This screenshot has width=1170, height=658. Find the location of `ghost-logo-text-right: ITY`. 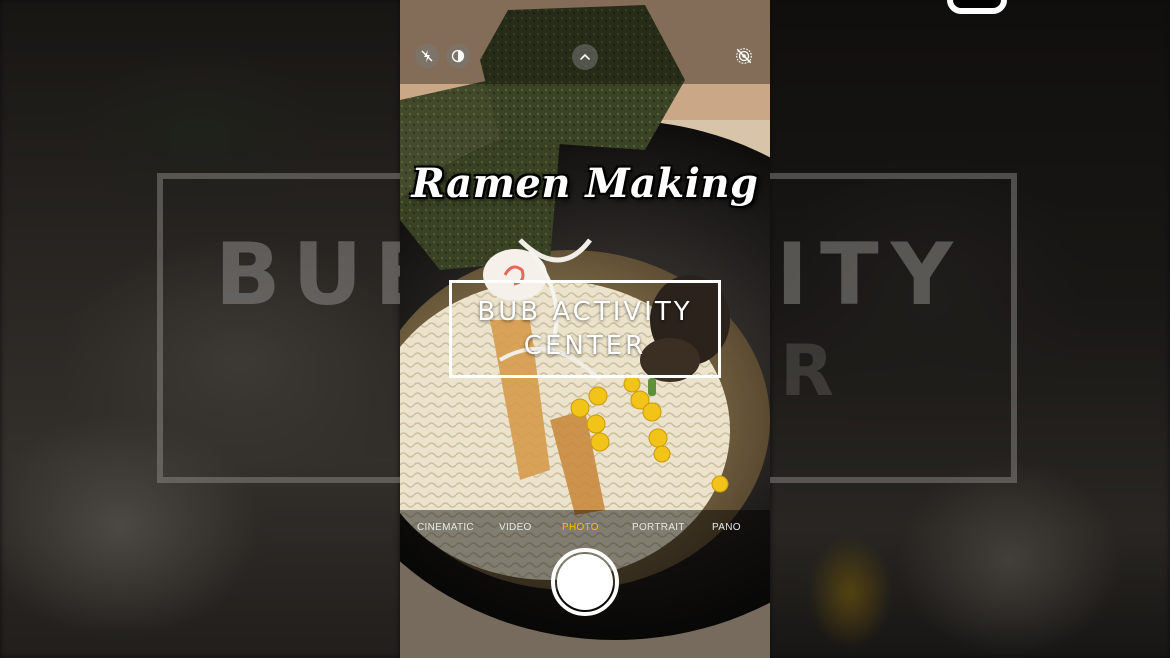

ghost-logo-text-right: ITY is located at coordinates (870, 275).